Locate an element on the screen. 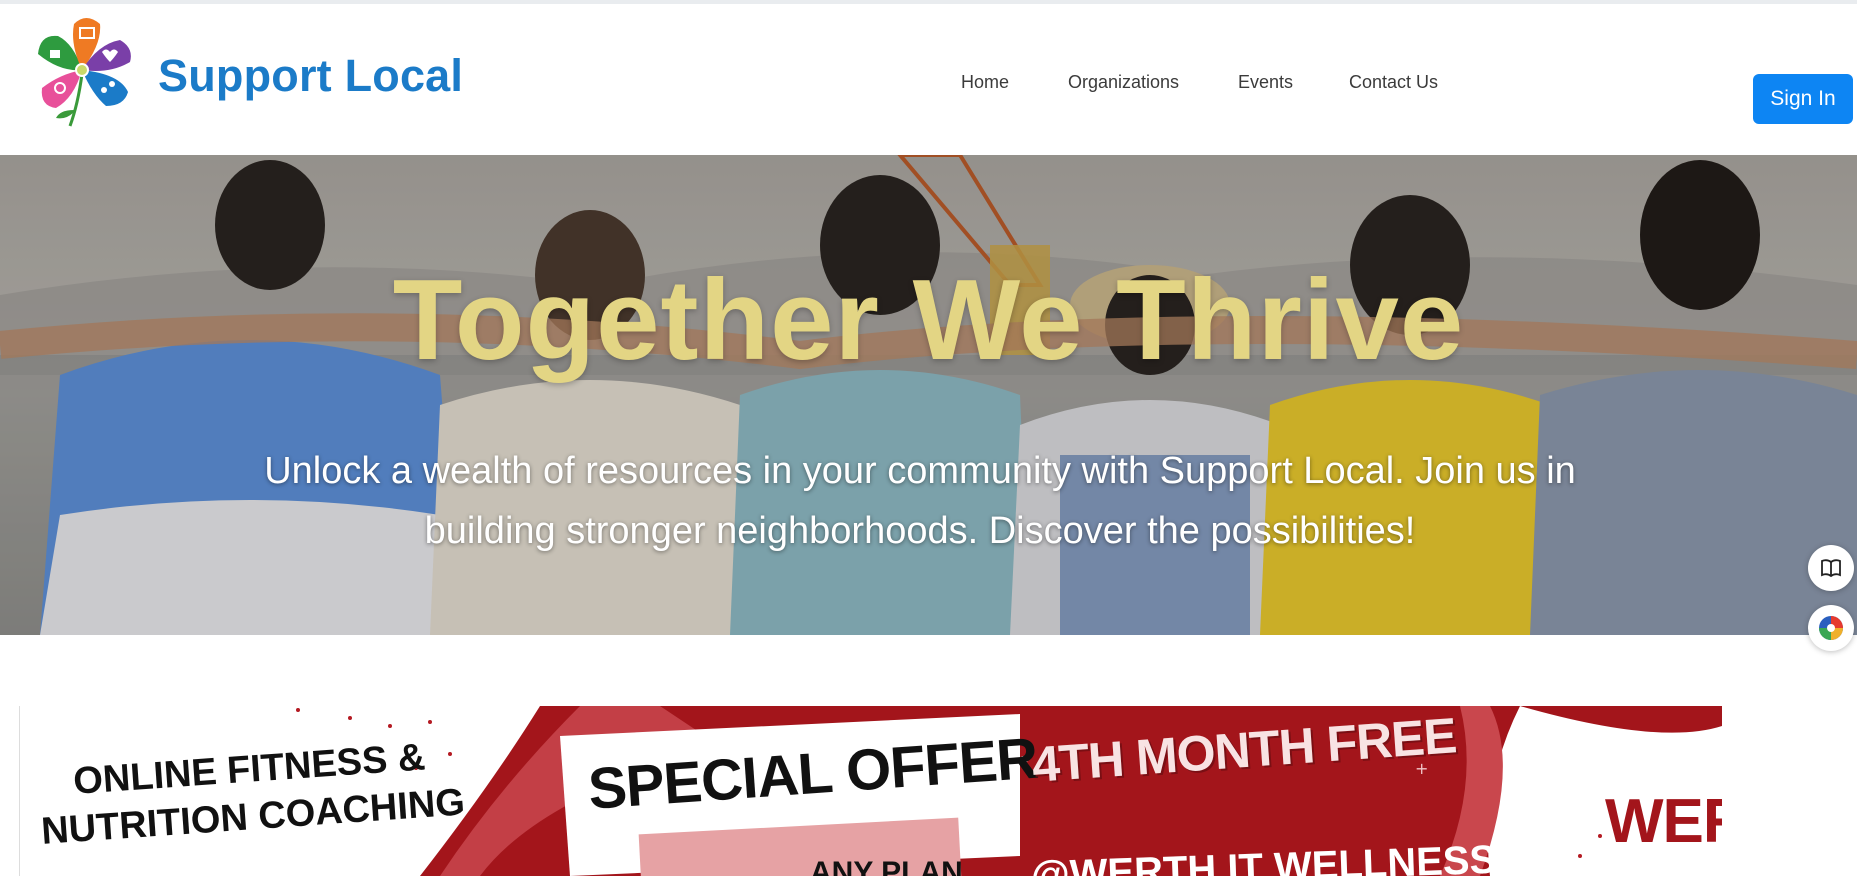  nav-home: Home is located at coordinates (985, 82).